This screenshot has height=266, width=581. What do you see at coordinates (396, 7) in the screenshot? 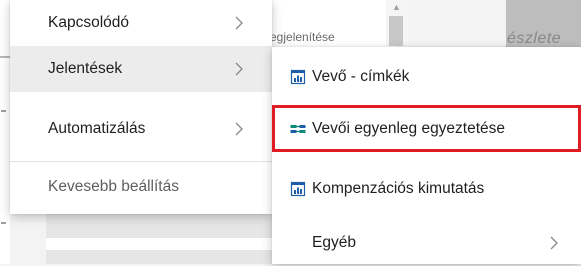
I see `scroll-up-icon: ▲` at bounding box center [396, 7].